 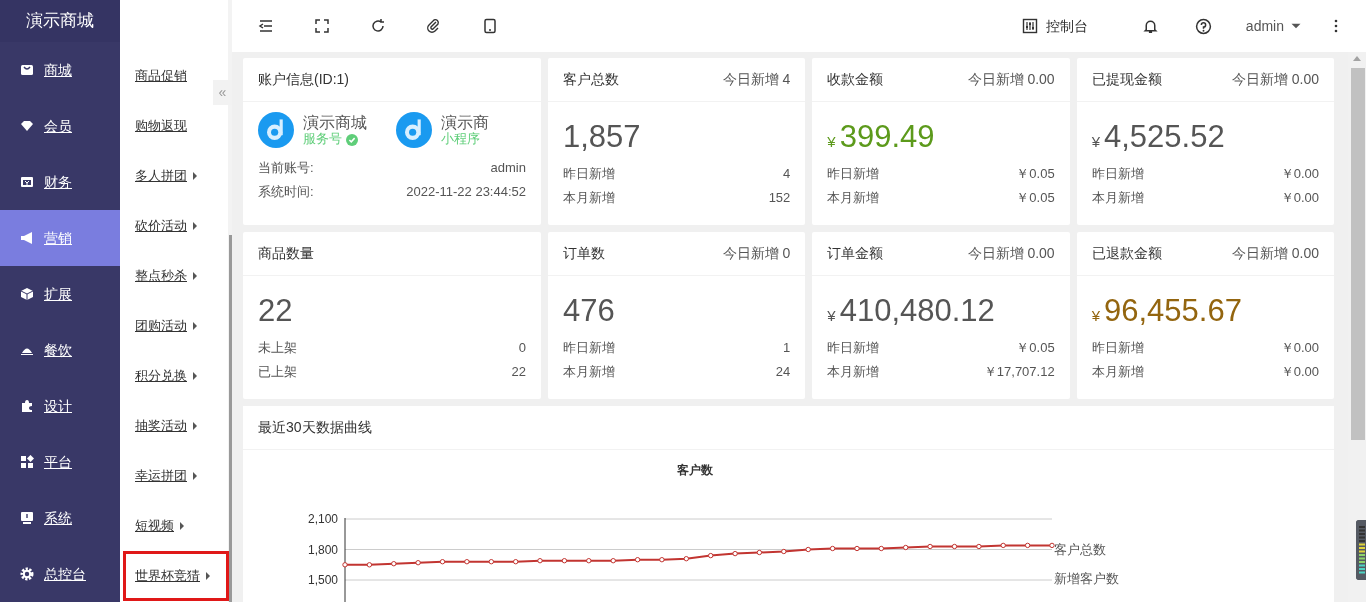 I want to click on app-name: 演示商城, so click(x=335, y=122).